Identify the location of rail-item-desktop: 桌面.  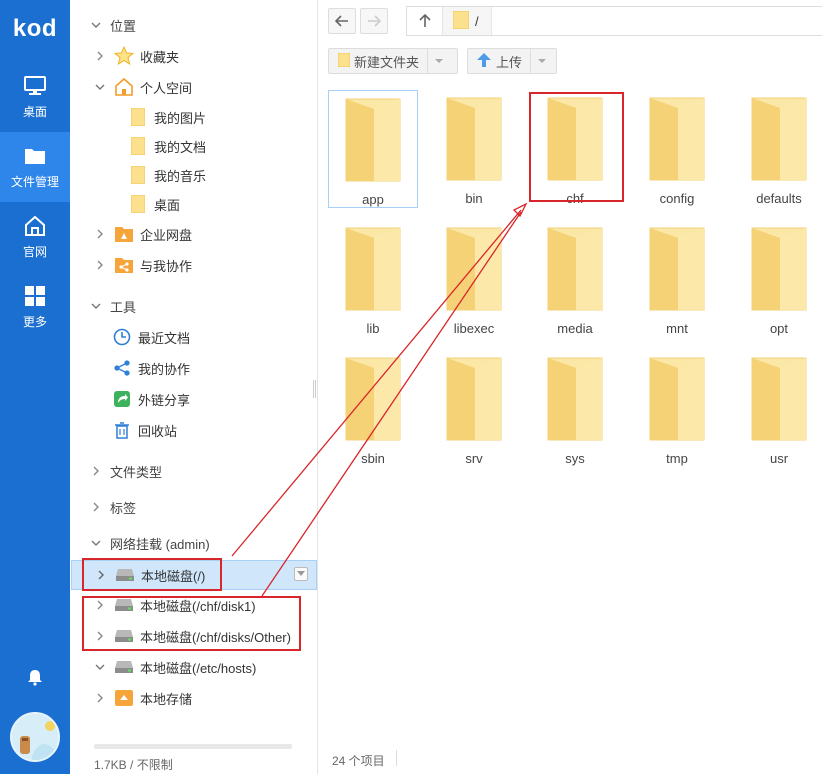
(35, 97).